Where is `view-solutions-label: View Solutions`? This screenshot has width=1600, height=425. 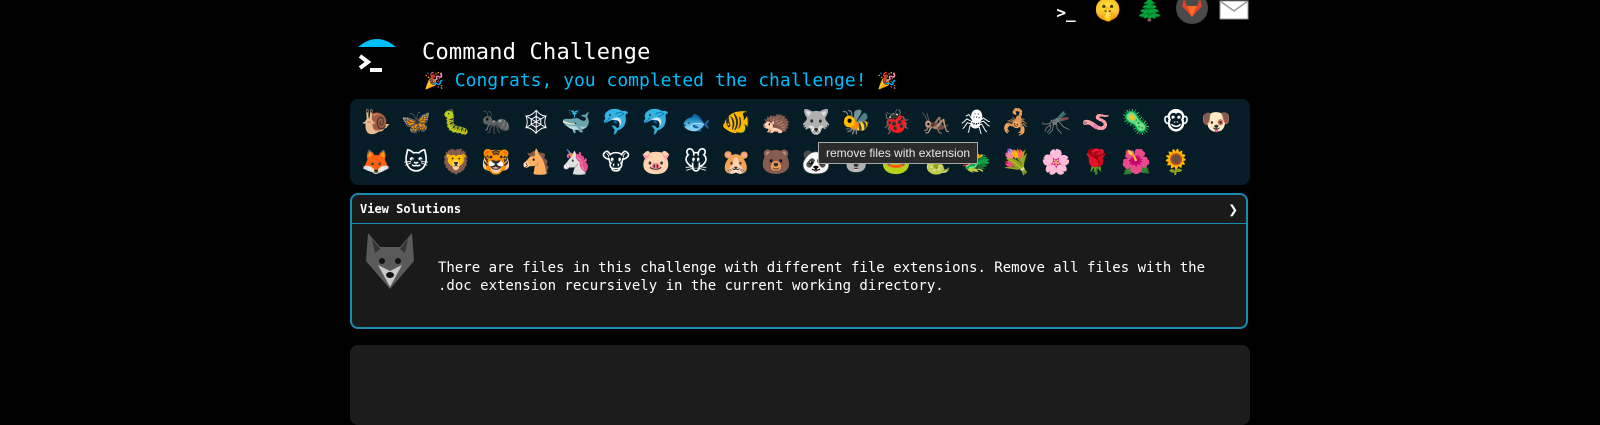
view-solutions-label: View Solutions is located at coordinates (411, 209).